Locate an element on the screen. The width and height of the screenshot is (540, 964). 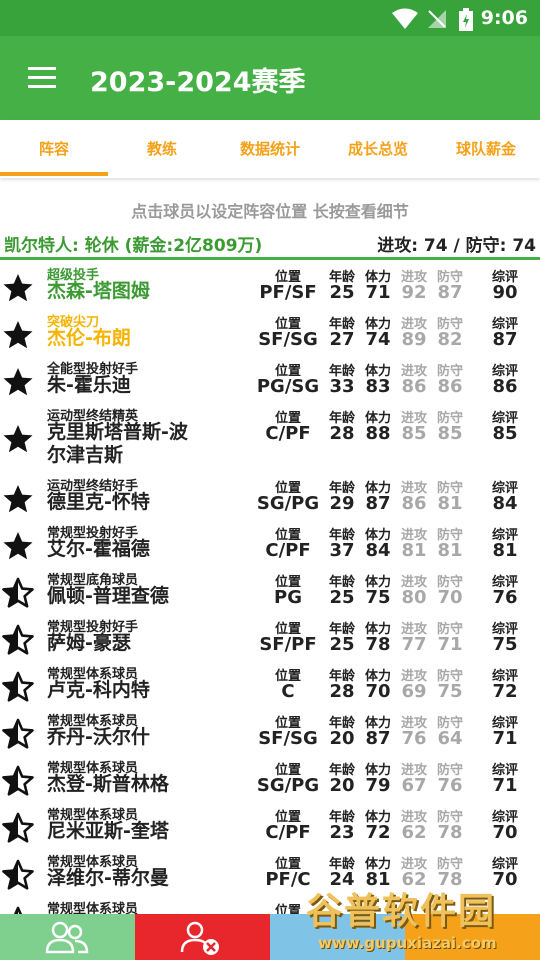
player-name: 艾尔-霍福德 is located at coordinates (98, 549).